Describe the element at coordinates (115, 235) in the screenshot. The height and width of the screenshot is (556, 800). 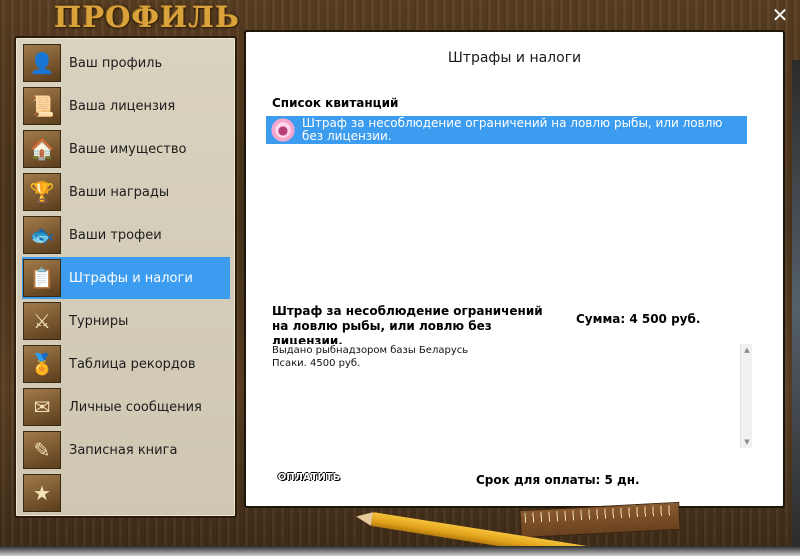
I see `sidebar-item-label: Ваши трофеи` at that location.